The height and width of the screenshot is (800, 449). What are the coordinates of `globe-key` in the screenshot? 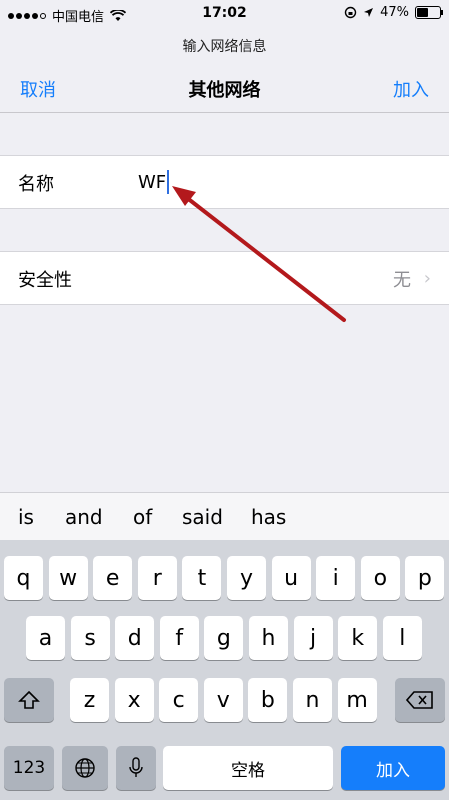 It's located at (85, 768).